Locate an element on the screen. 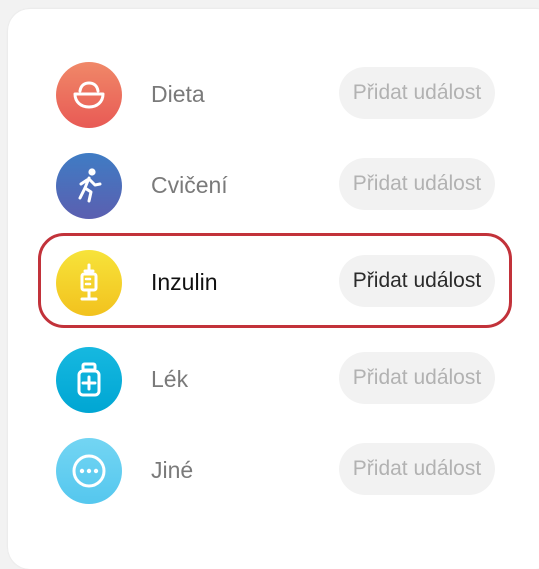 The image size is (539, 569). event-row-insulin: Inzulin Přidat událost is located at coordinates (269, 281).